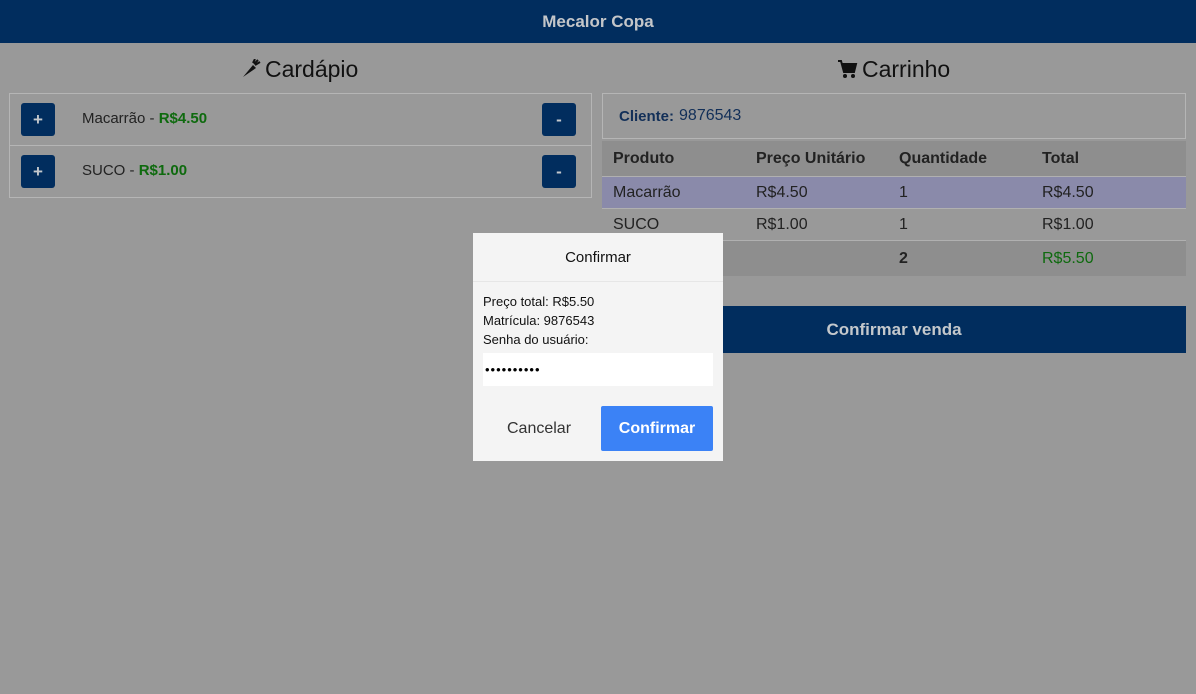  What do you see at coordinates (816, 159) in the screenshot?
I see `column-header: Preço Unitário` at bounding box center [816, 159].